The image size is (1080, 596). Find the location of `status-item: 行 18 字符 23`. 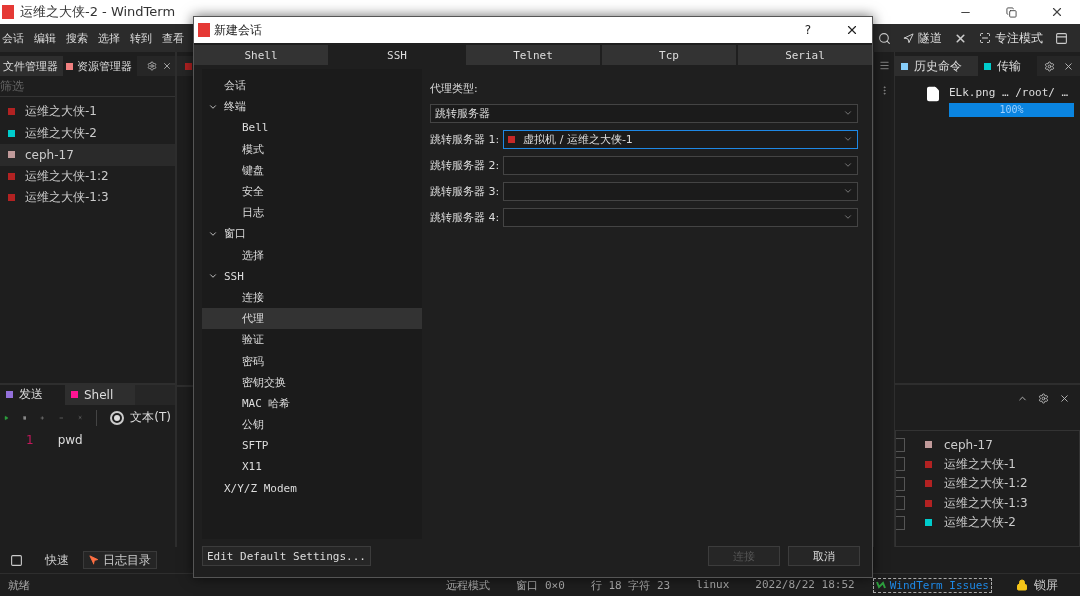

status-item: 行 18 字符 23 is located at coordinates (630, 585).